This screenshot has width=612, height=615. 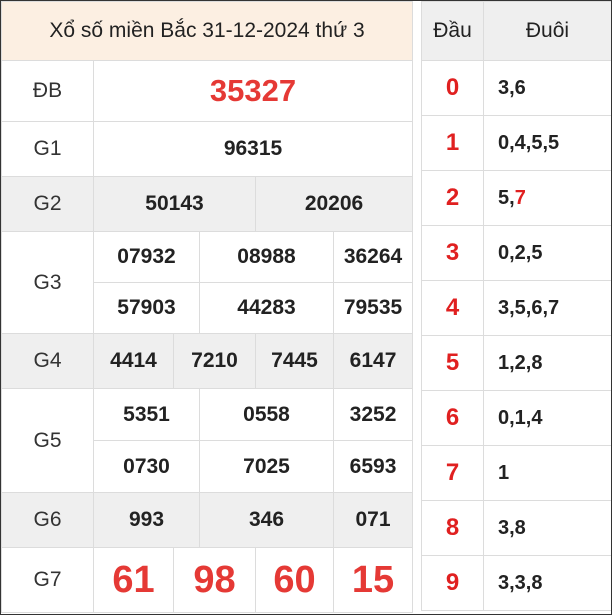 What do you see at coordinates (452, 308) in the screenshot?
I see `loto-head: 4` at bounding box center [452, 308].